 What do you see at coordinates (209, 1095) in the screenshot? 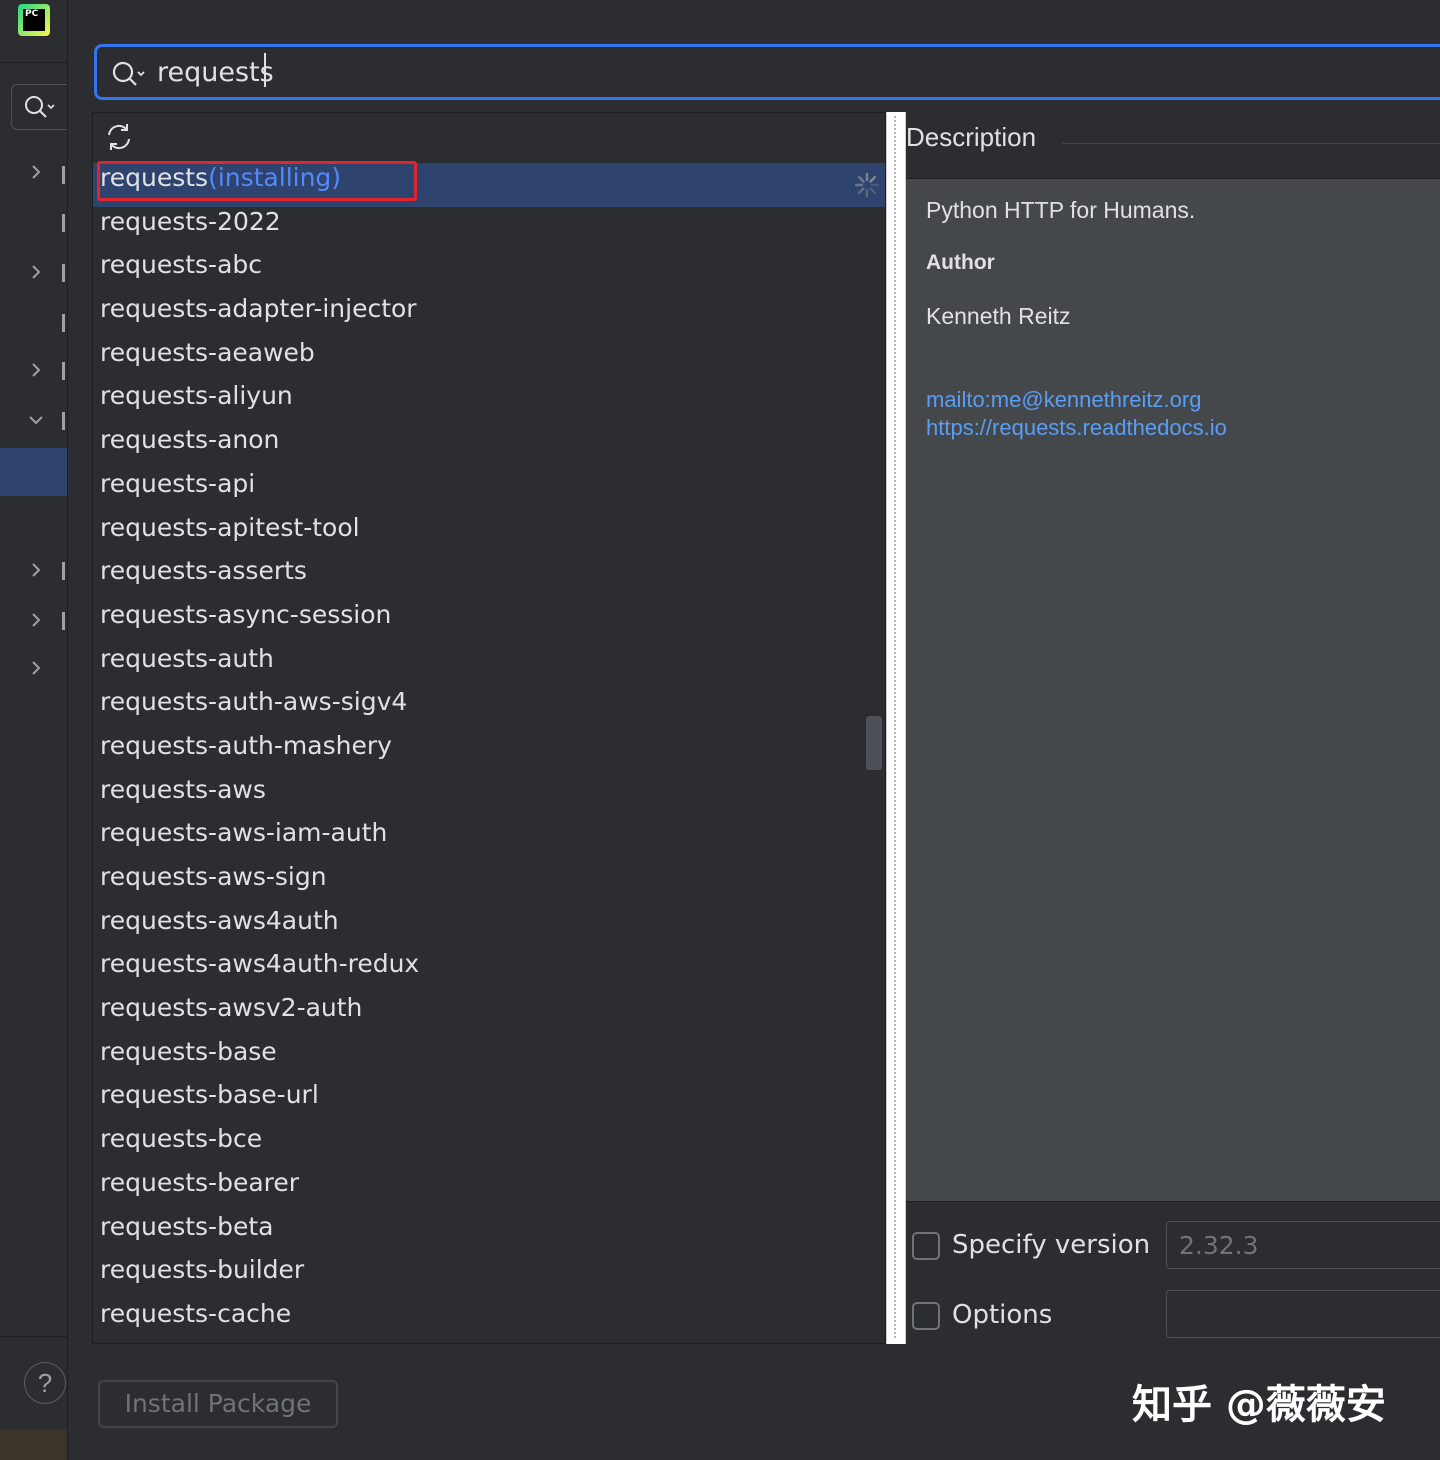
I see `package-name: requests-base-url` at bounding box center [209, 1095].